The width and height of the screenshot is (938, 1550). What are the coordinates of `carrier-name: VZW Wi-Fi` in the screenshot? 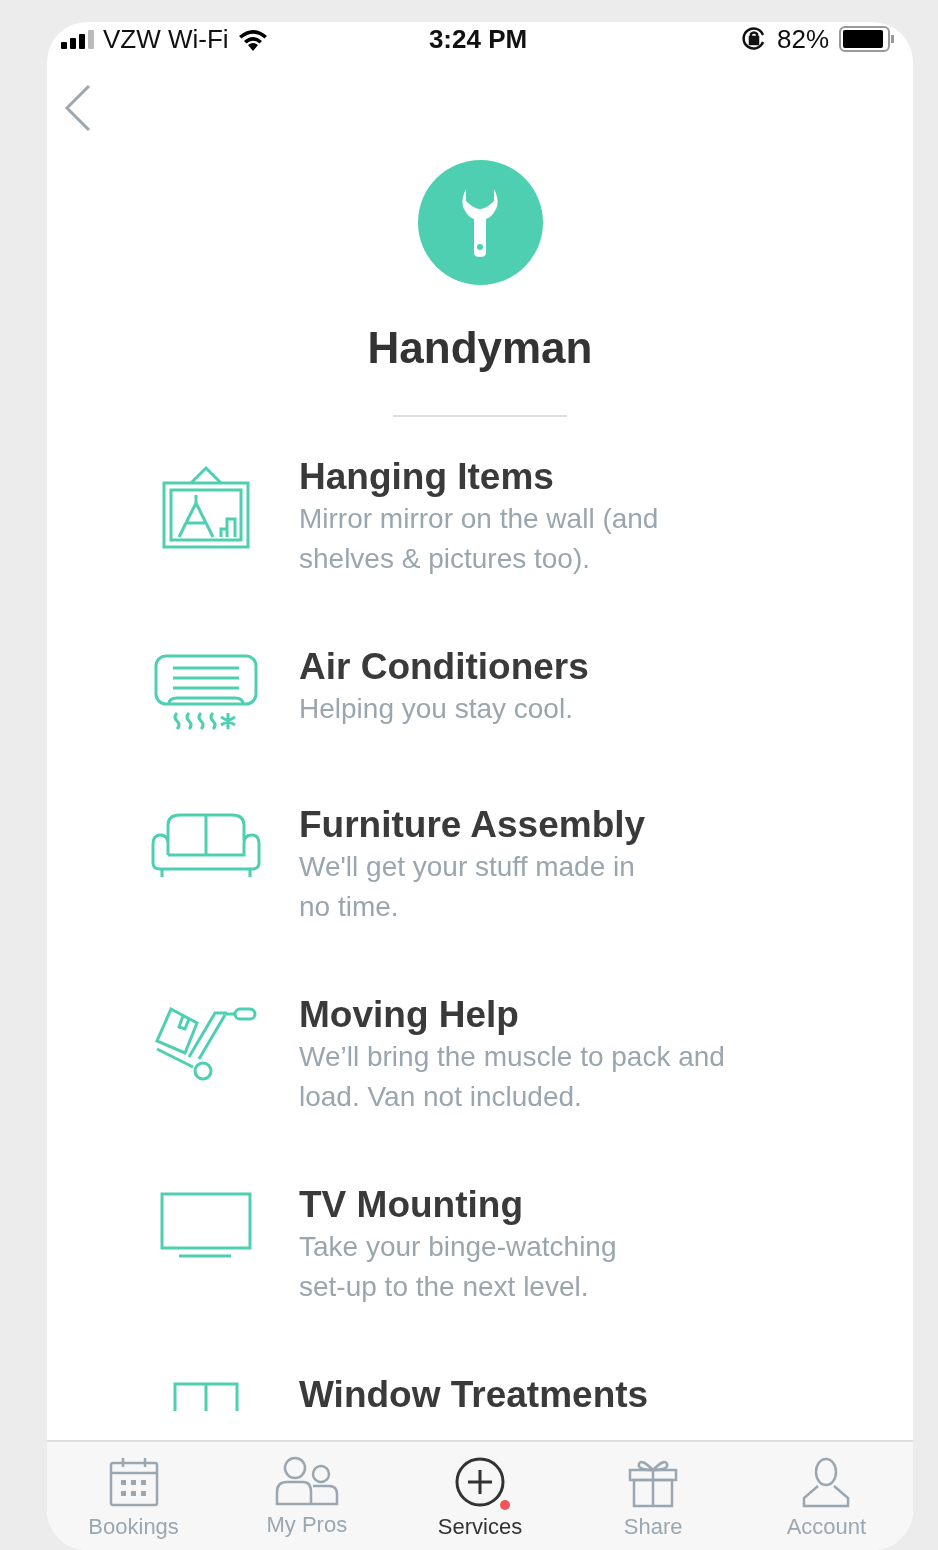 It's located at (166, 39).